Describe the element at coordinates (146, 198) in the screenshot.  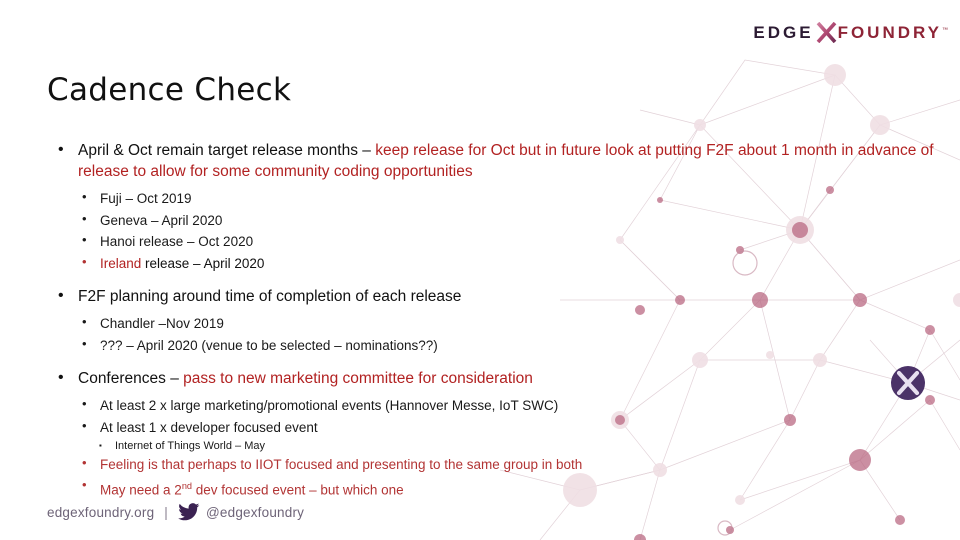
I see `release-text: Fuji – Oct 2019` at that location.